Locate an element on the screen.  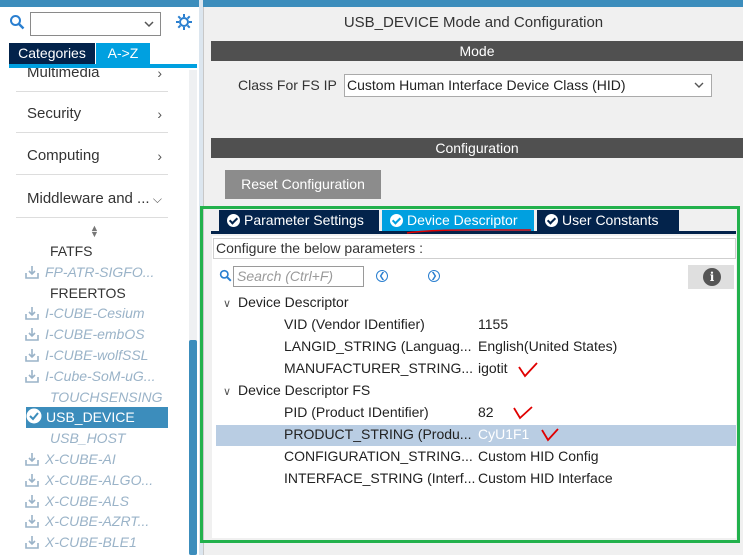
middleware-item-label: FREERTOS is located at coordinates (88, 293).